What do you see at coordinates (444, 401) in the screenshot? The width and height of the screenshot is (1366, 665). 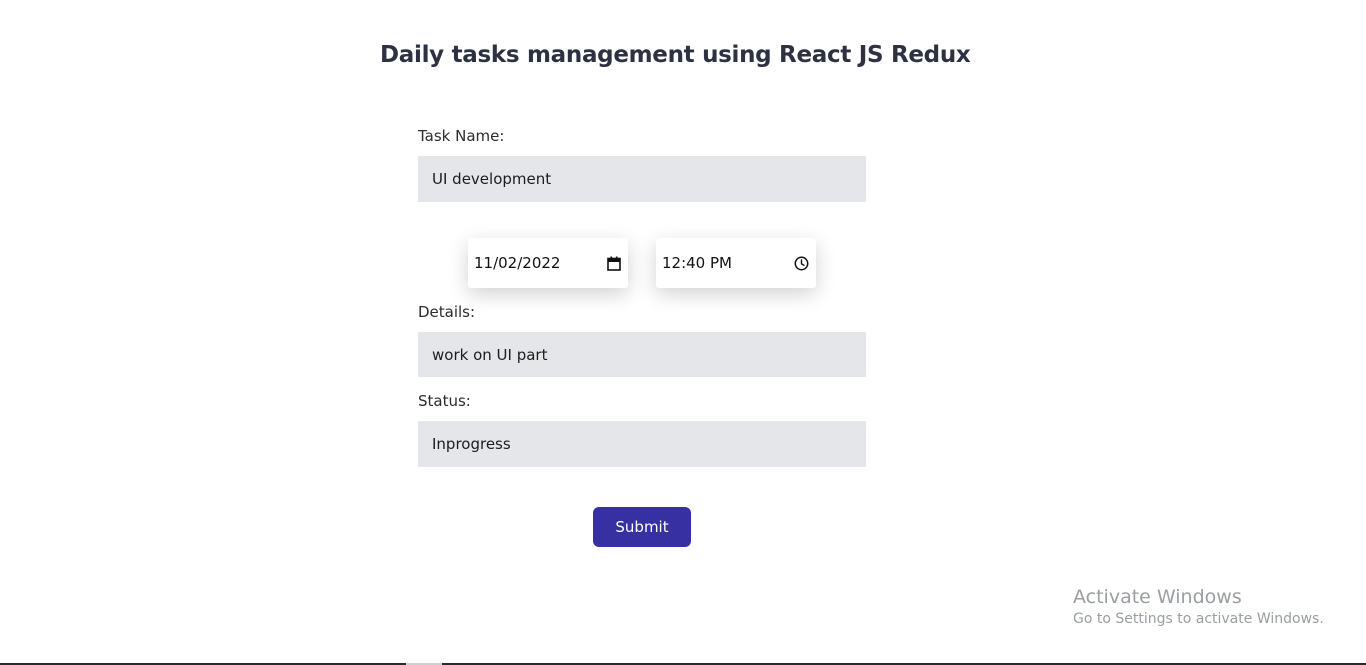 I see `status-label: Status:` at bounding box center [444, 401].